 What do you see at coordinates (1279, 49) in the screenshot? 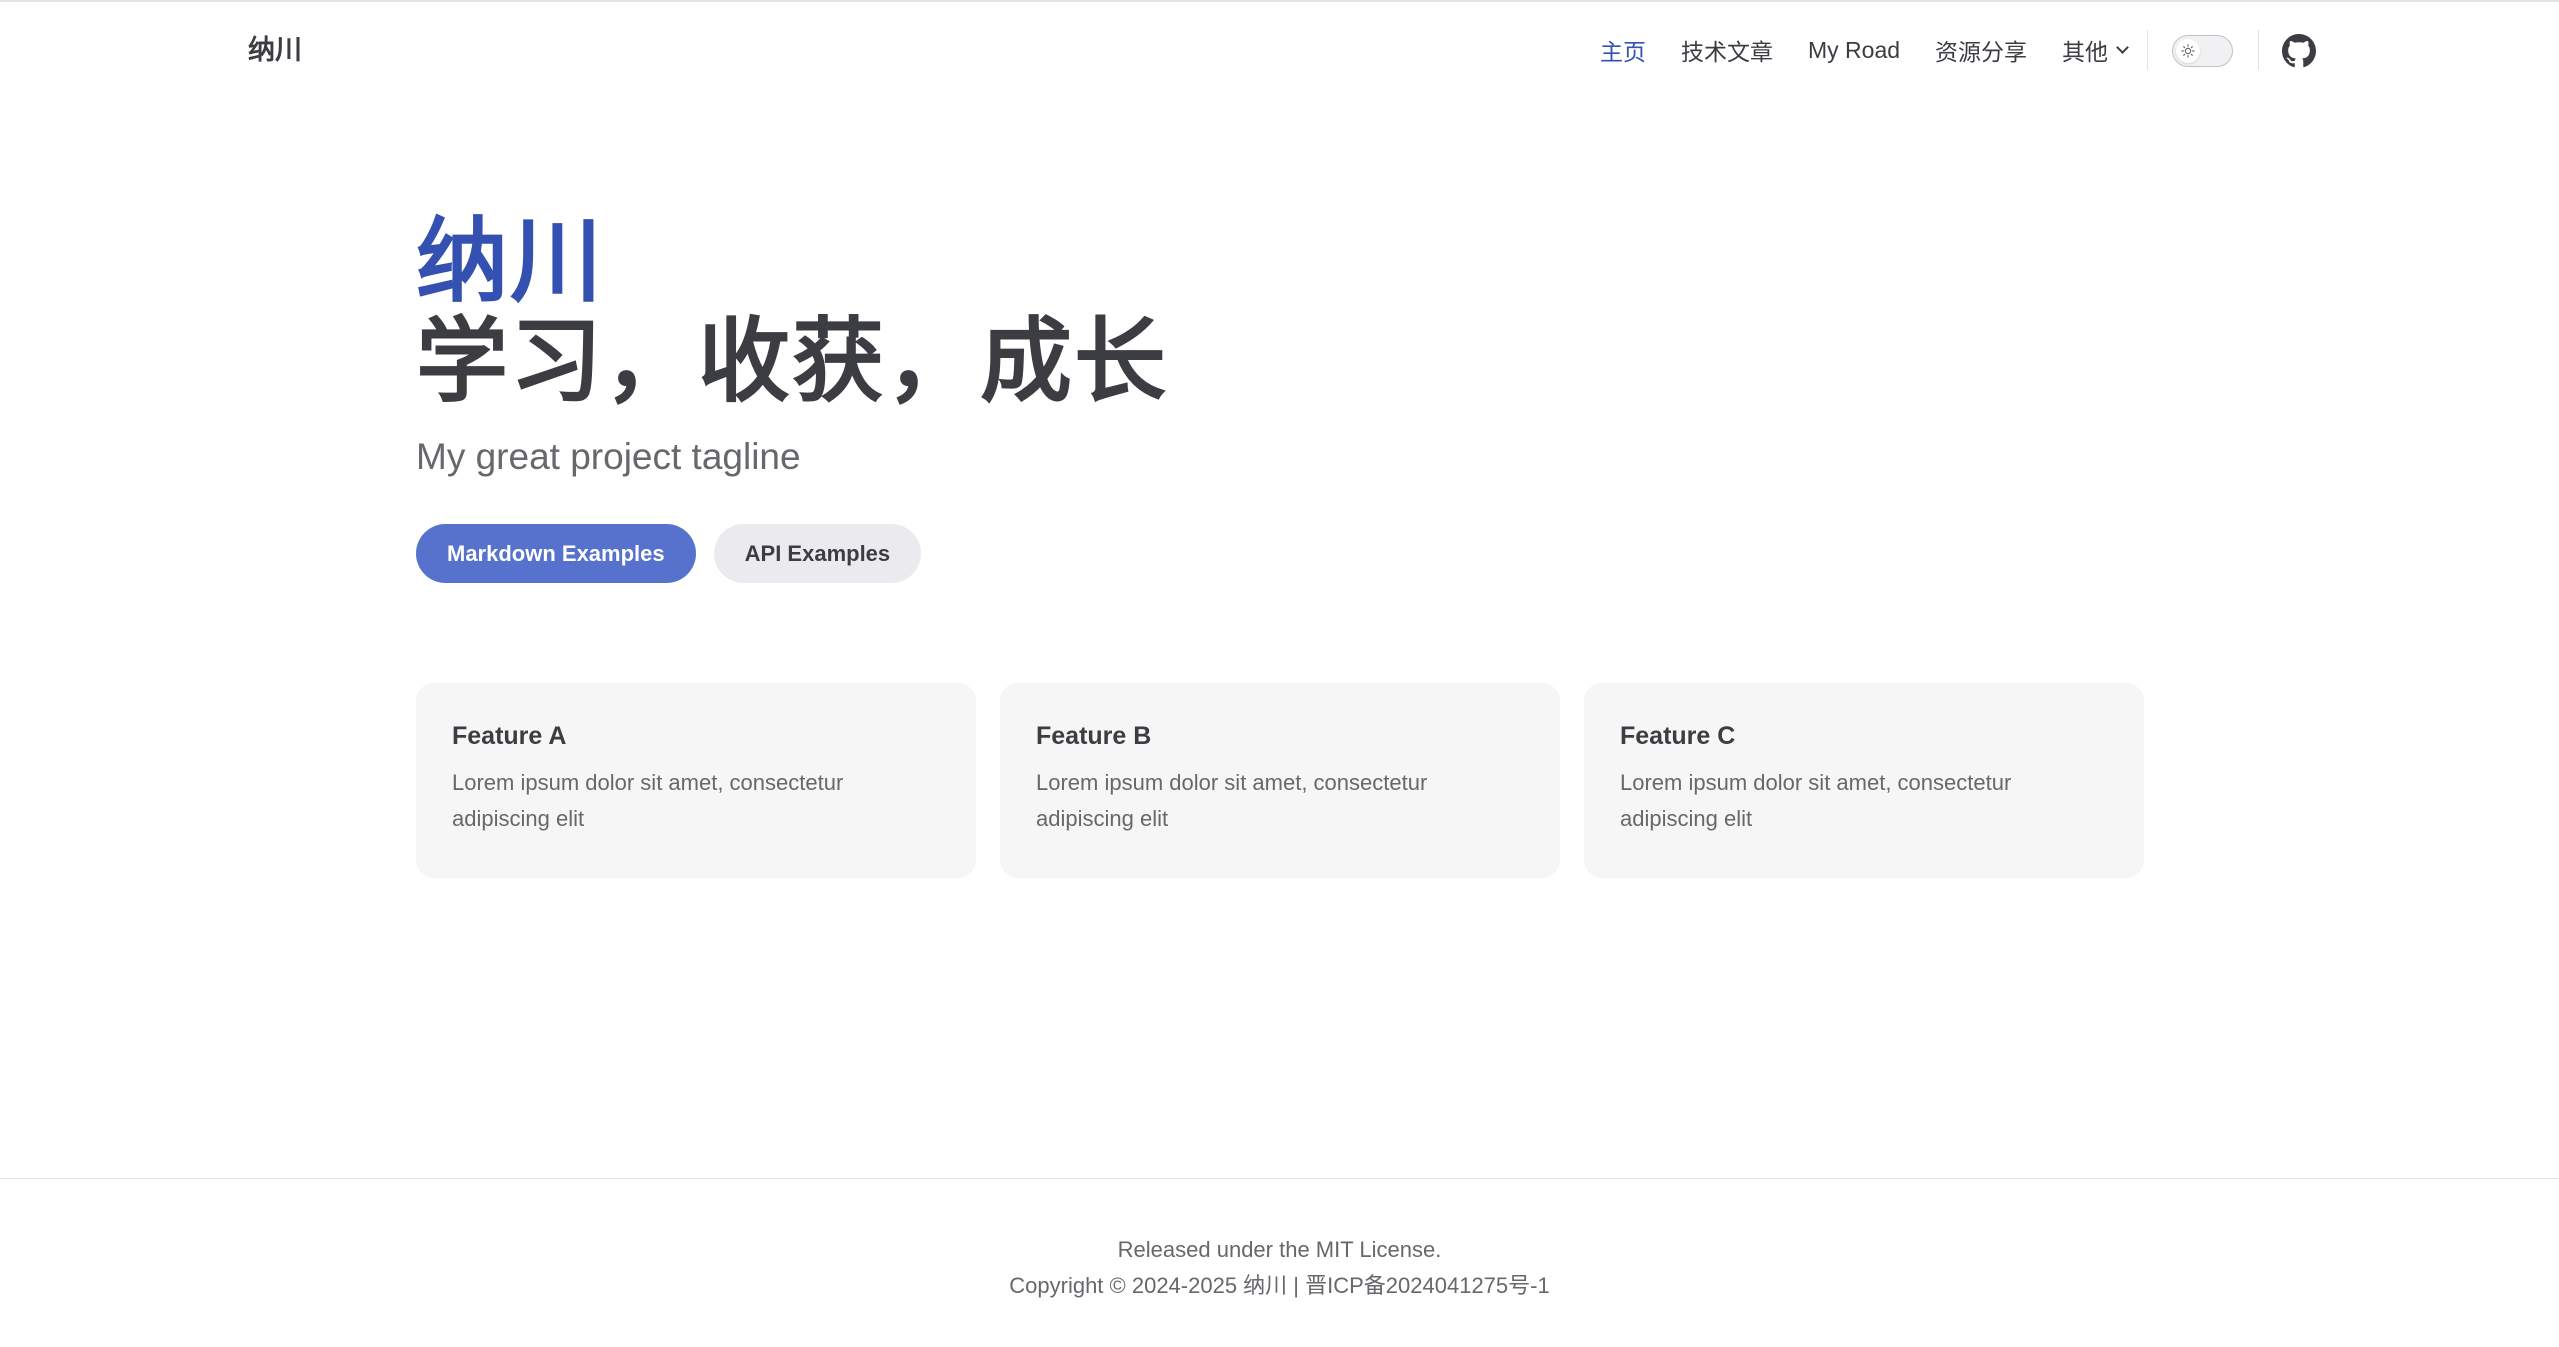
I see `top-nav-bar: 纳川 主页 技术文章 My Road 资源分享 其他` at bounding box center [1279, 49].